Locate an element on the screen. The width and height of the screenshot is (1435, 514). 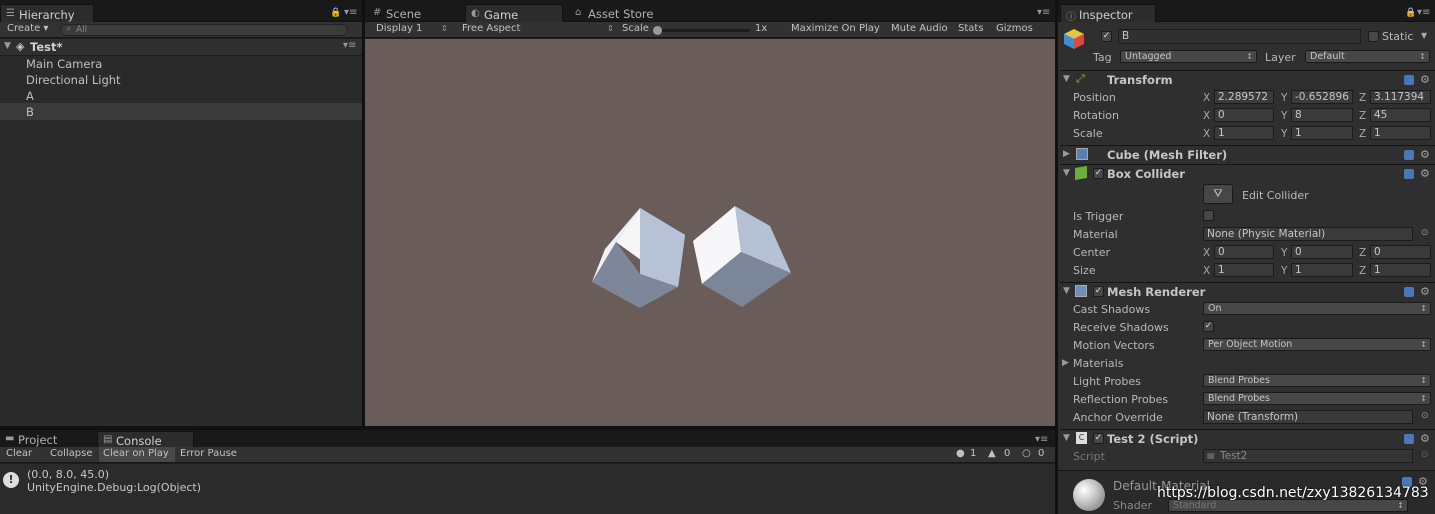
mesh-filter-header: ▶ Cube (Mesh Filter) ⚙ is located at coordinates (1247, 154).